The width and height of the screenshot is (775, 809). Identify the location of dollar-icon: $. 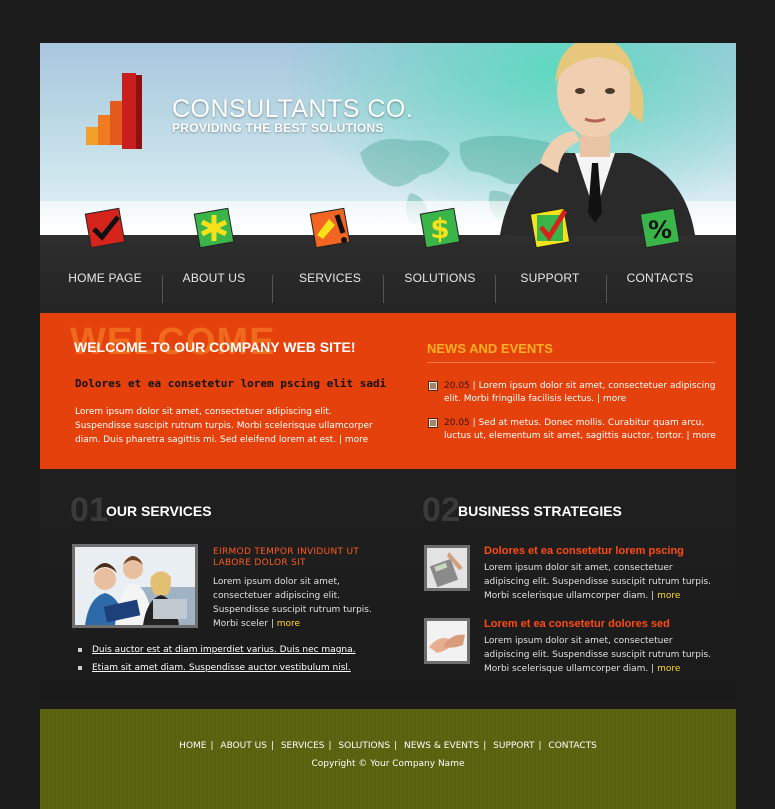
(440, 228).